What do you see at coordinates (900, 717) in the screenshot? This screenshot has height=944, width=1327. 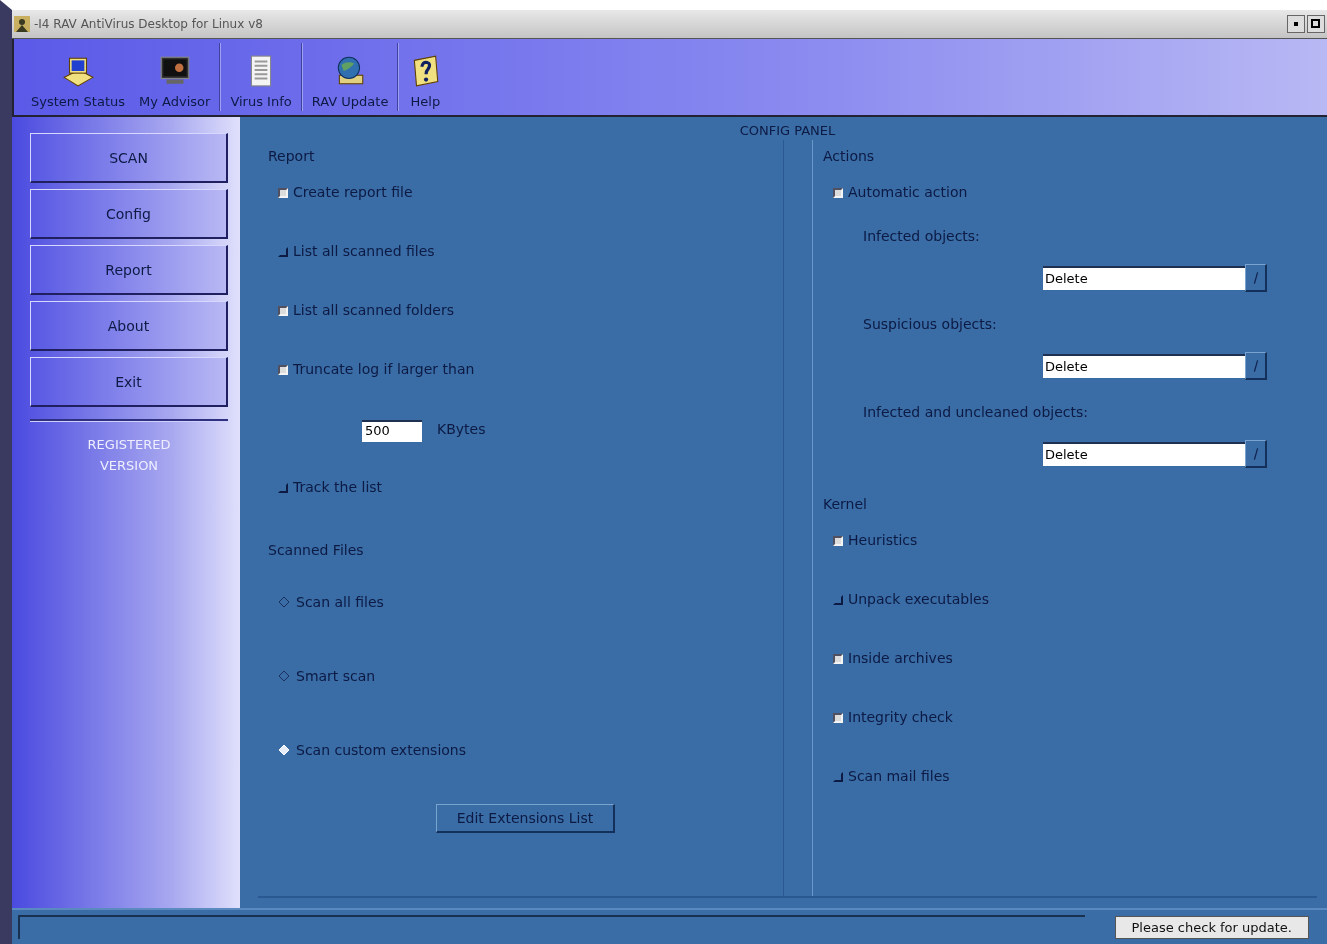 I see `checkbox-label: Integrity check` at bounding box center [900, 717].